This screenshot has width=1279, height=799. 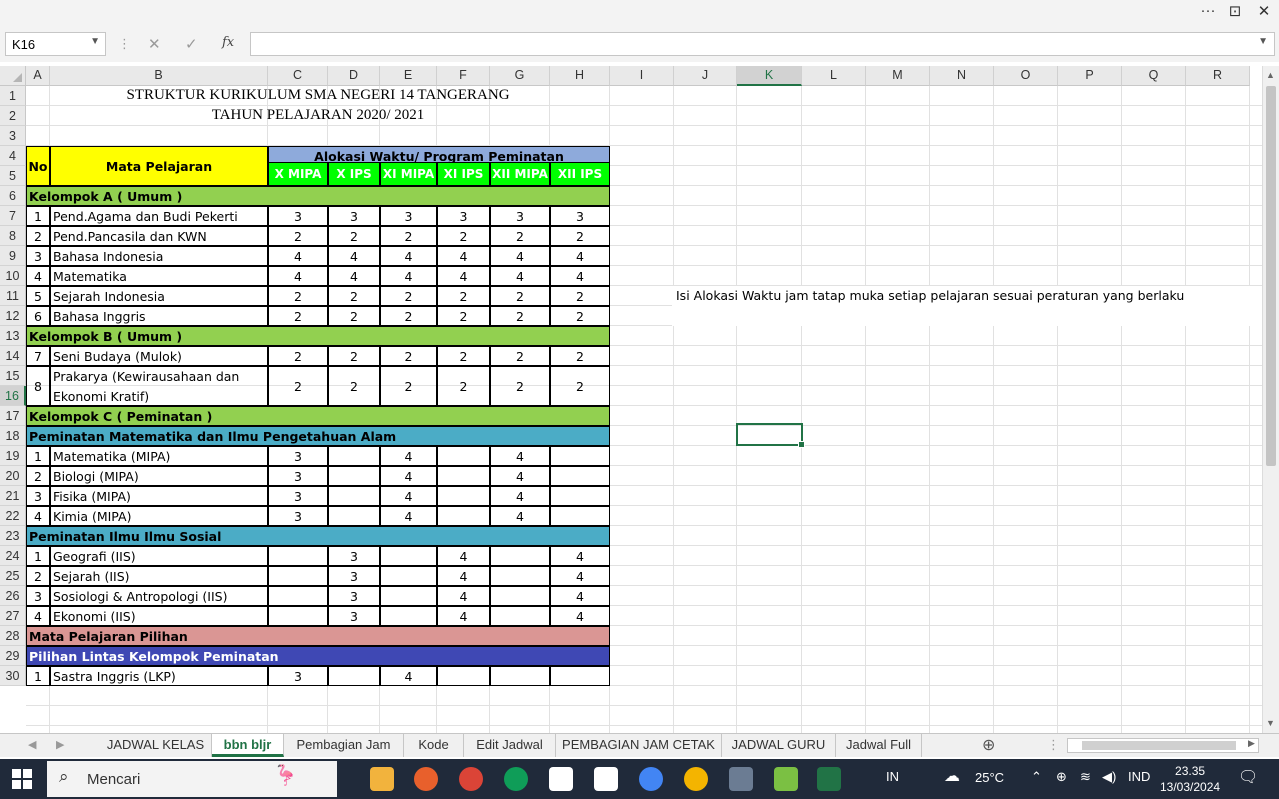 What do you see at coordinates (159, 476) in the screenshot?
I see `subject-name: Biologi (MIPA)` at bounding box center [159, 476].